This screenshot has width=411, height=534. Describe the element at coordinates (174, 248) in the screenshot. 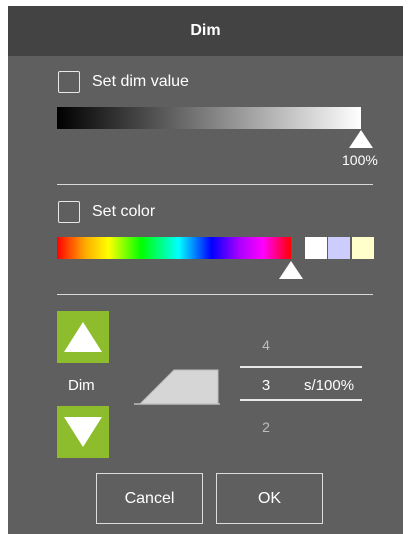

I see `hue-slider` at that location.